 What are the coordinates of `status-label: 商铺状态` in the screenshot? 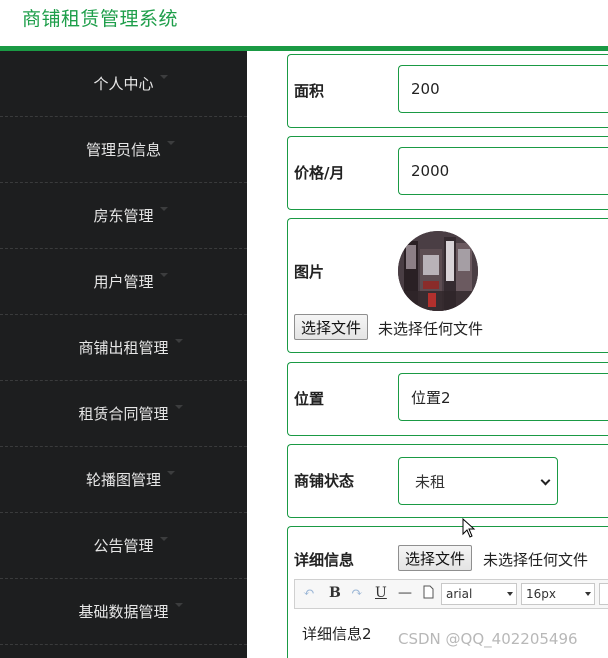 It's located at (324, 481).